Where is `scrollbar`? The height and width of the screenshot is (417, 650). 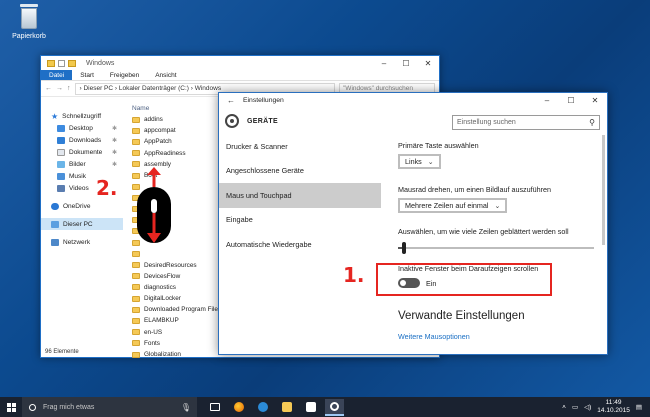
scrollbar is located at coordinates (603, 190).